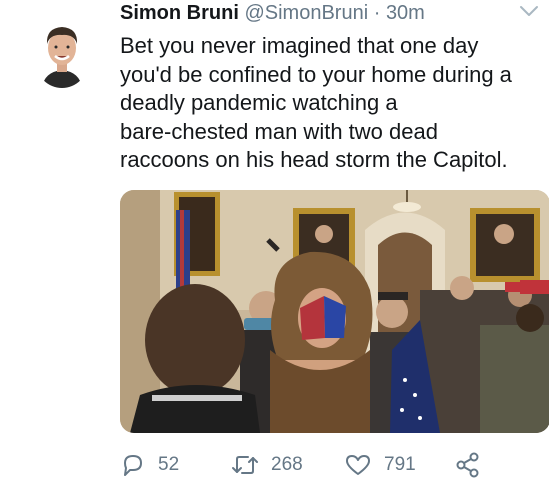 The image size is (549, 499). What do you see at coordinates (259, 102) in the screenshot?
I see `tweet-text-line: deadly pandemic watching a` at bounding box center [259, 102].